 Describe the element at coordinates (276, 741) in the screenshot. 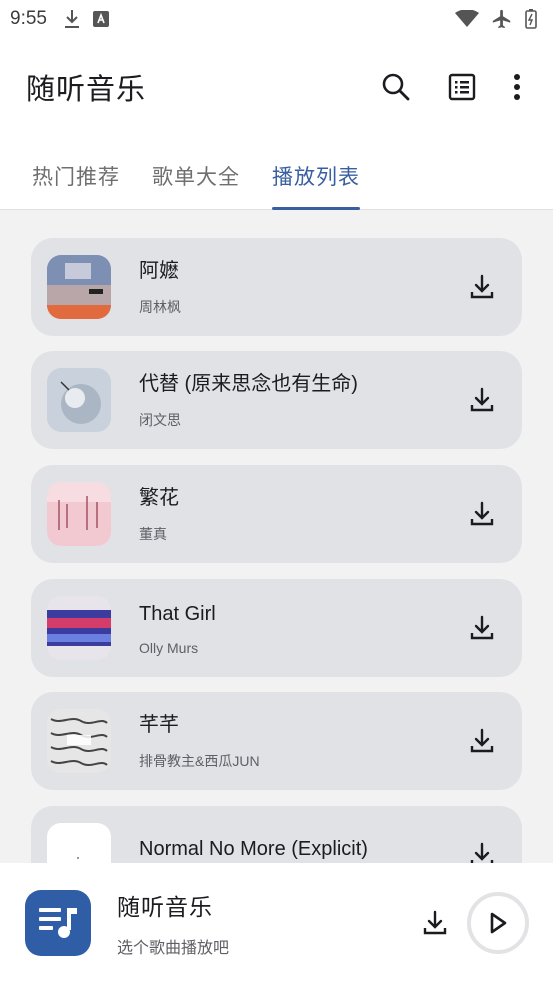

I see `song-item: 芊芊 排骨教主&西瓜JUN` at that location.